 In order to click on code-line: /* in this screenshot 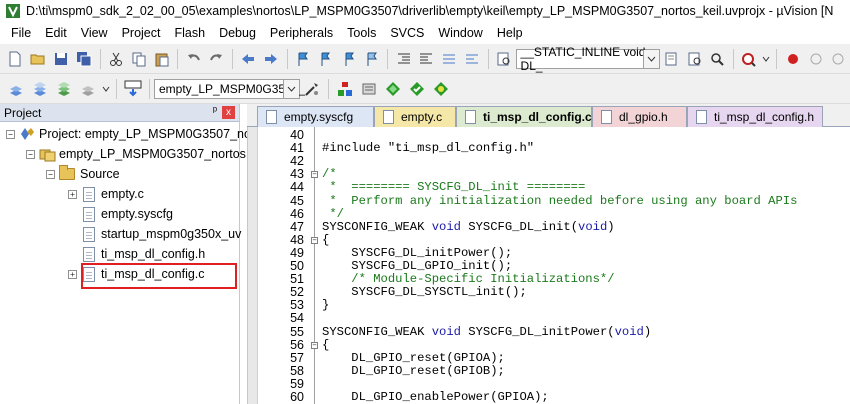, I will do `click(329, 174)`.